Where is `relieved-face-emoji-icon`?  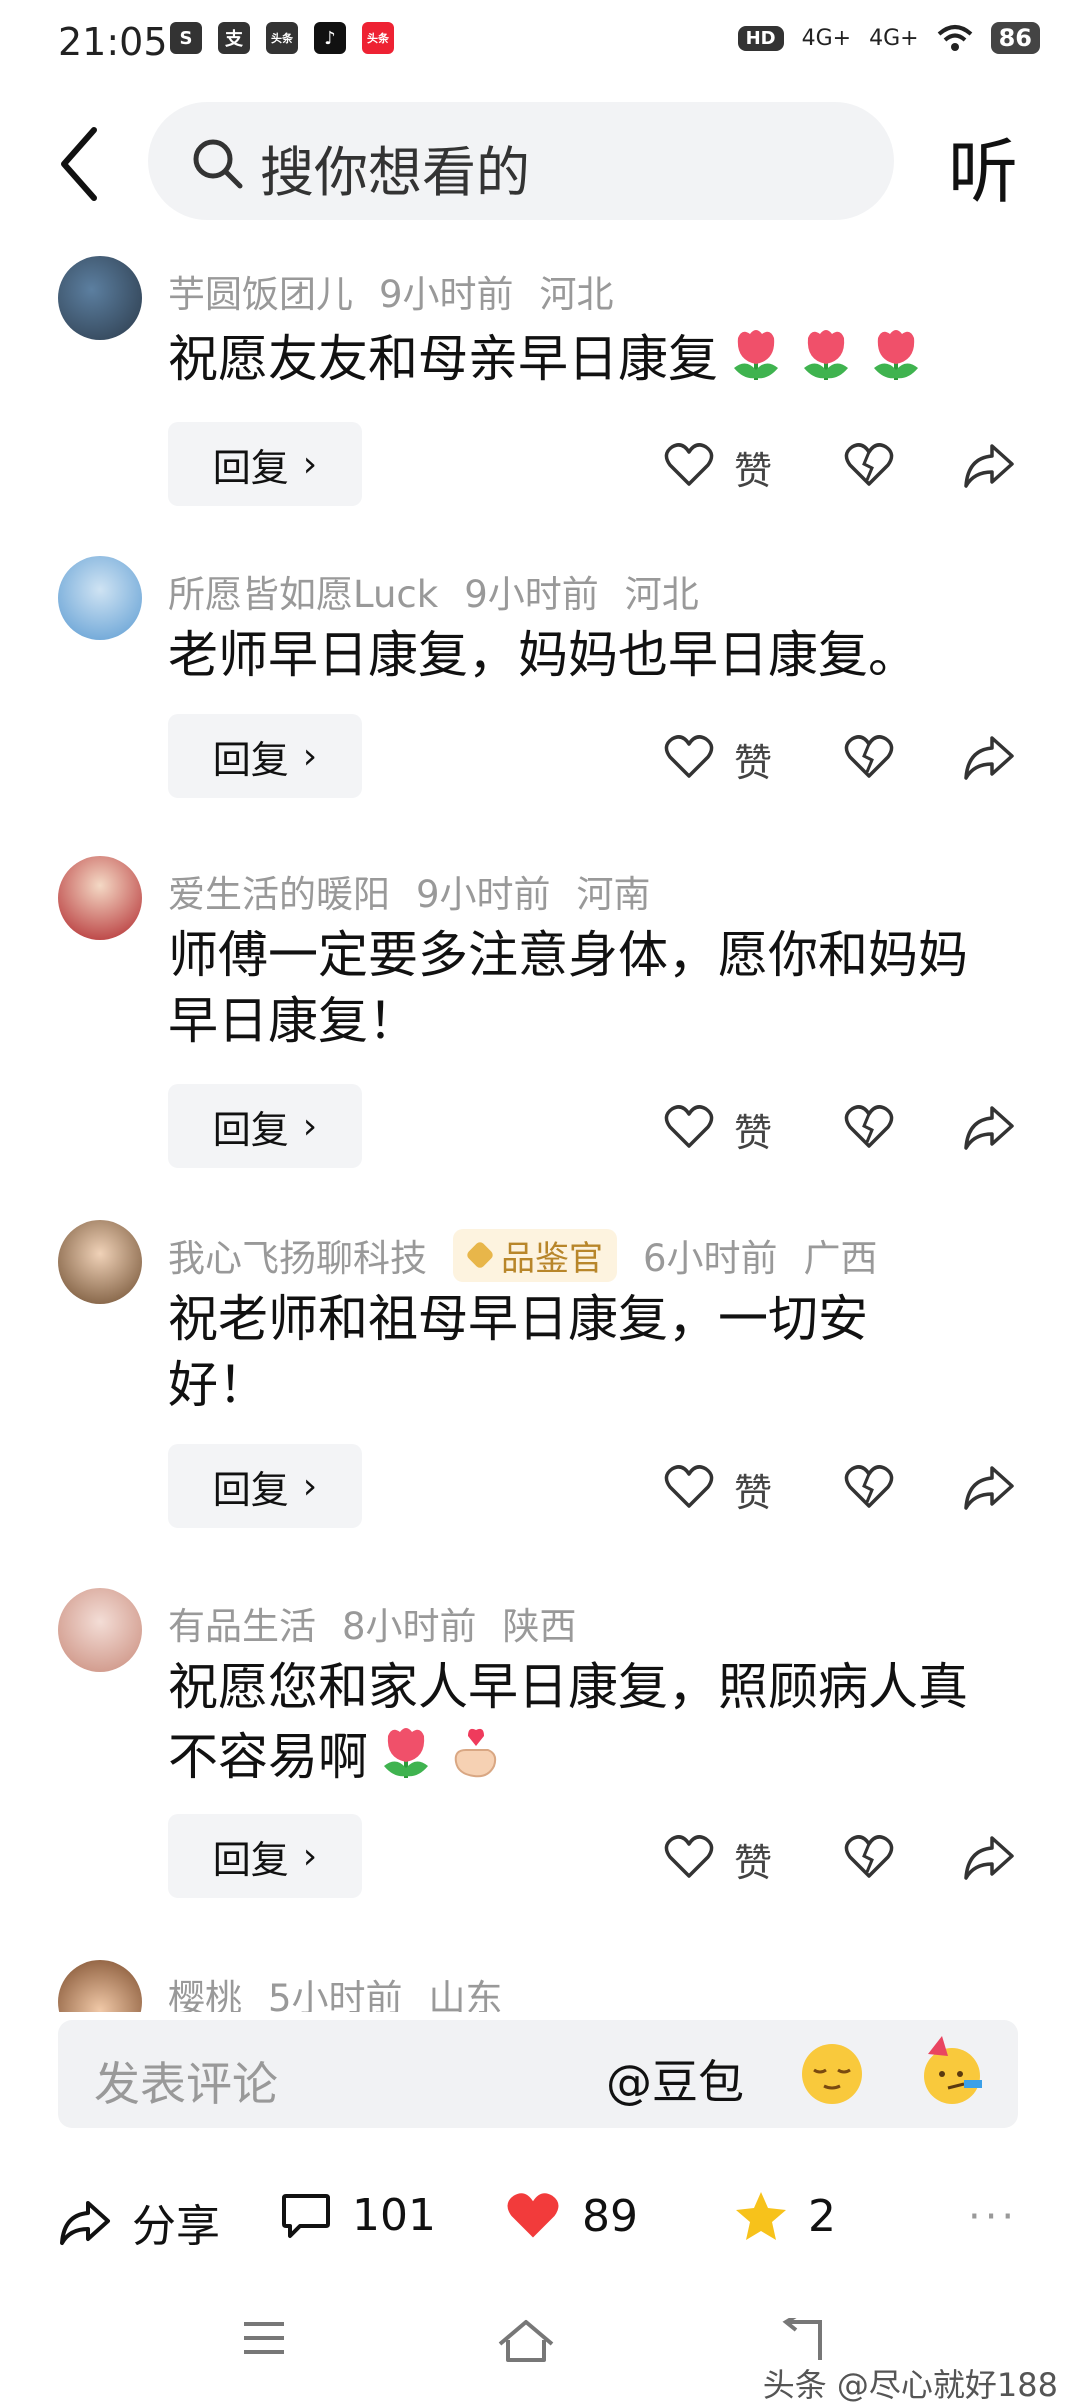
relieved-face-emoji-icon is located at coordinates (832, 2074).